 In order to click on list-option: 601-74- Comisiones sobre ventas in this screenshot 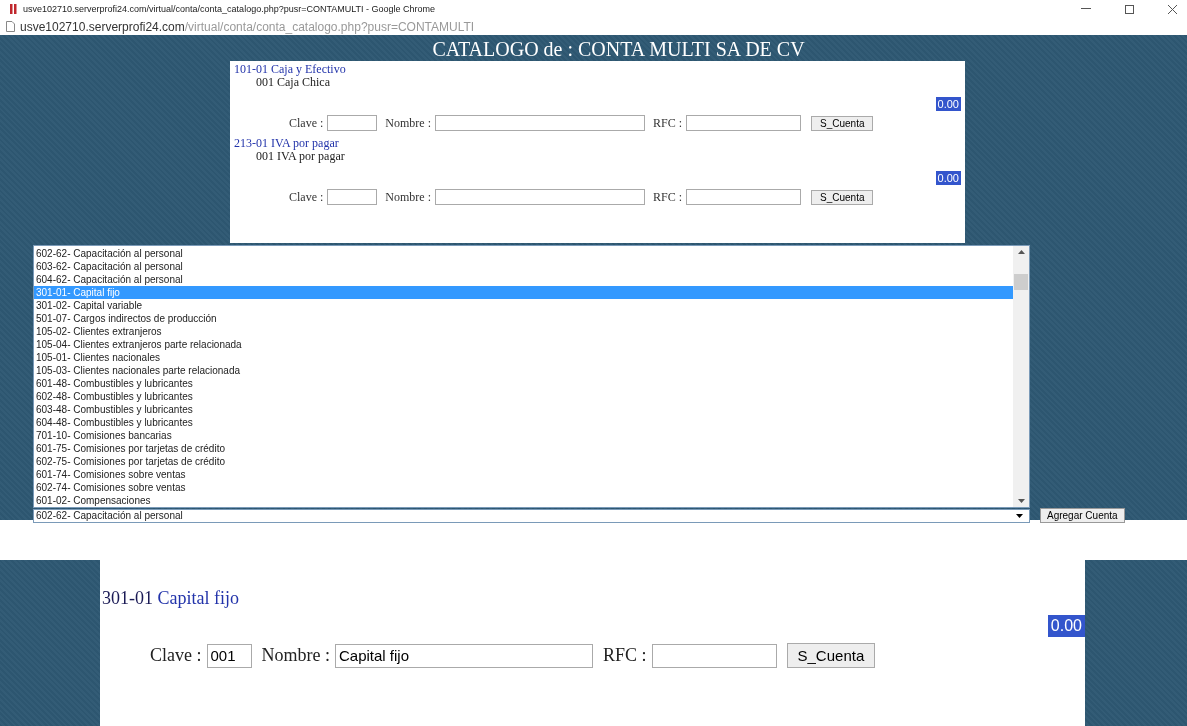, I will do `click(523, 474)`.